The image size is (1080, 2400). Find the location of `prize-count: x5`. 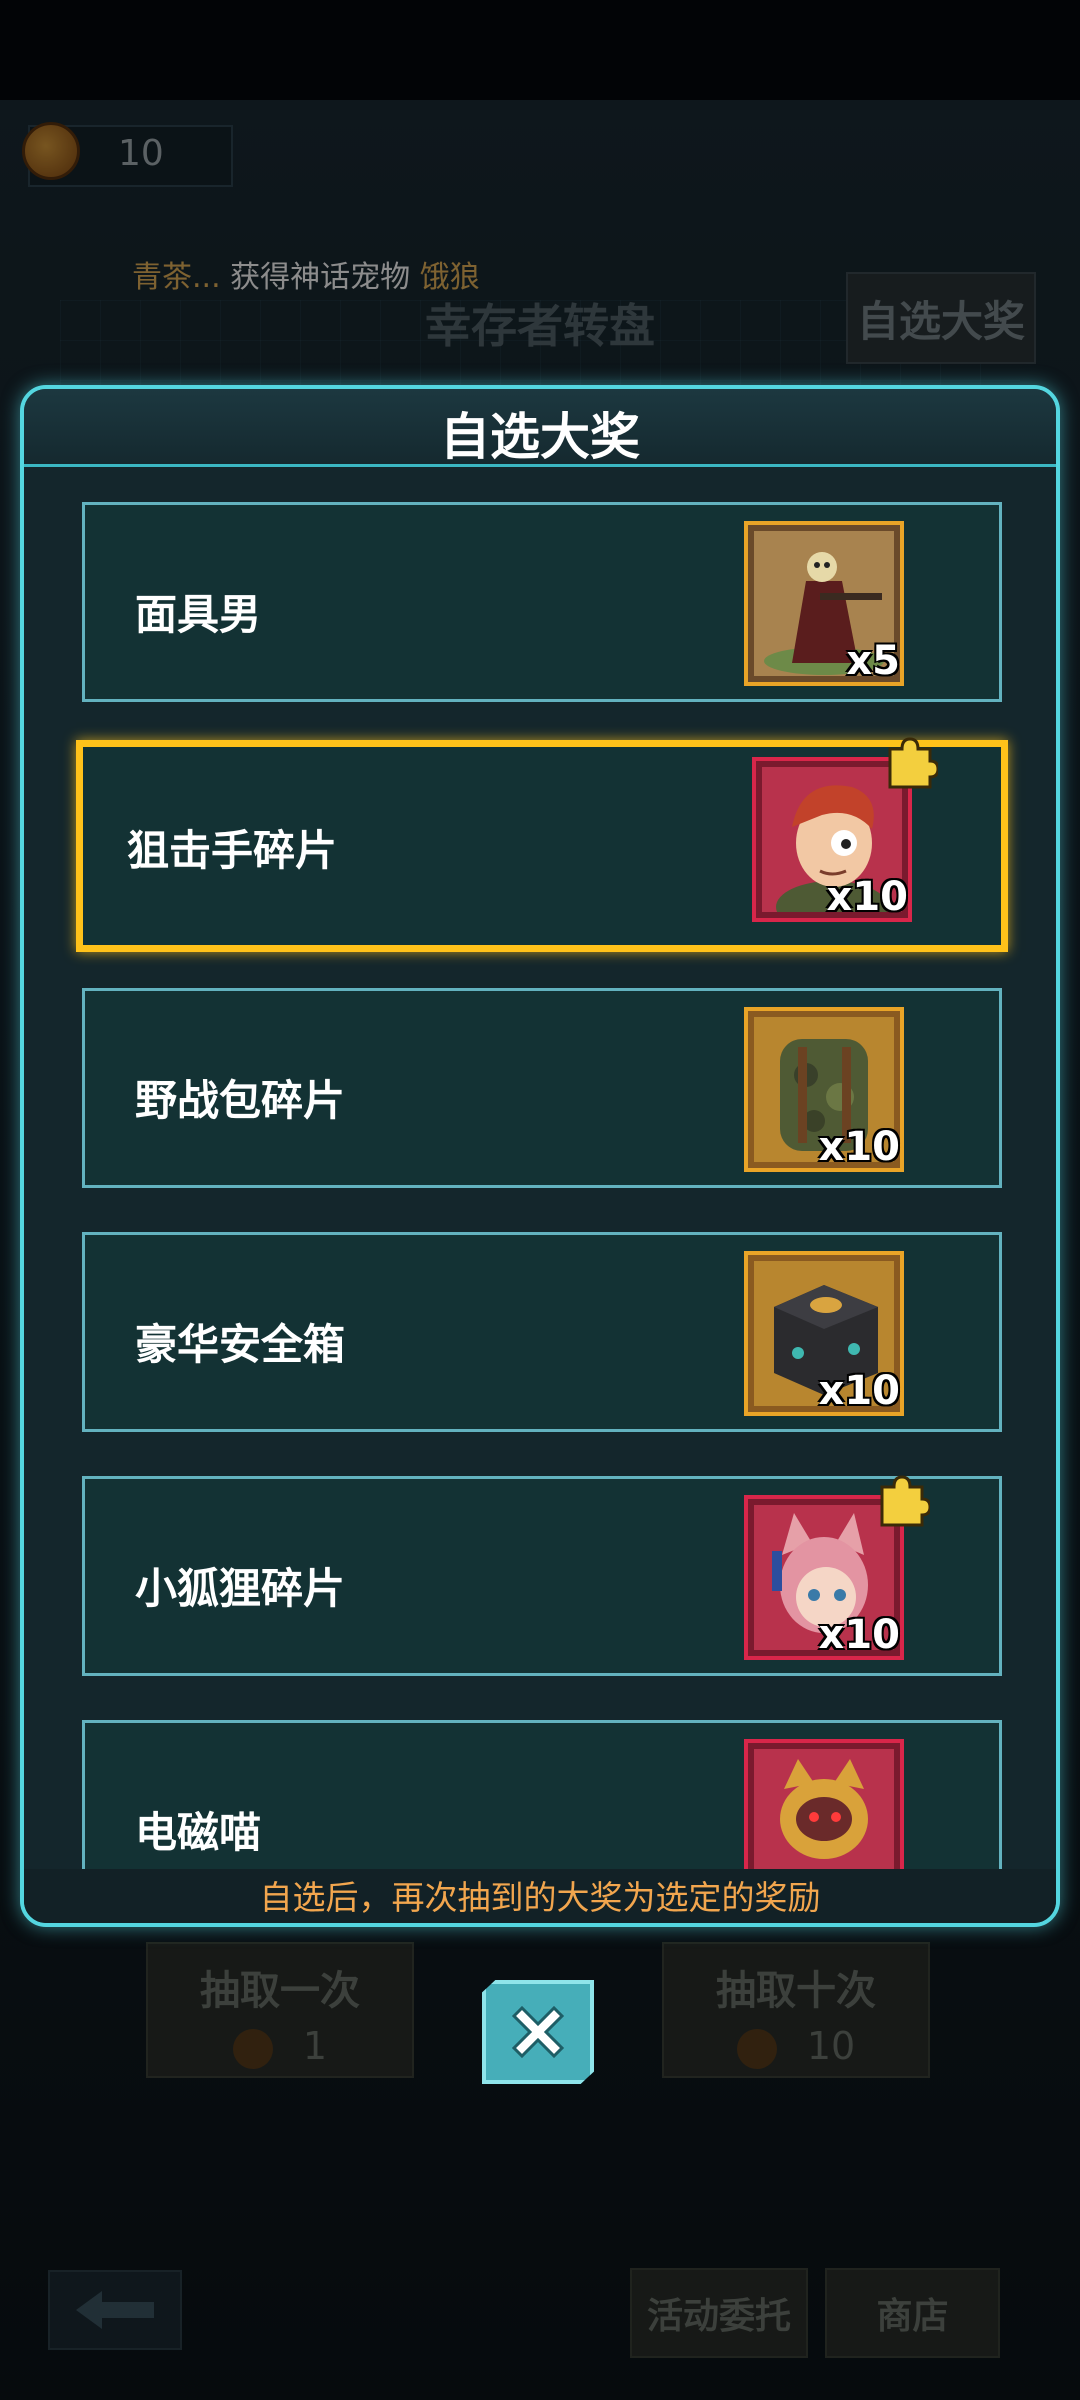

prize-count: x5 is located at coordinates (873, 661).